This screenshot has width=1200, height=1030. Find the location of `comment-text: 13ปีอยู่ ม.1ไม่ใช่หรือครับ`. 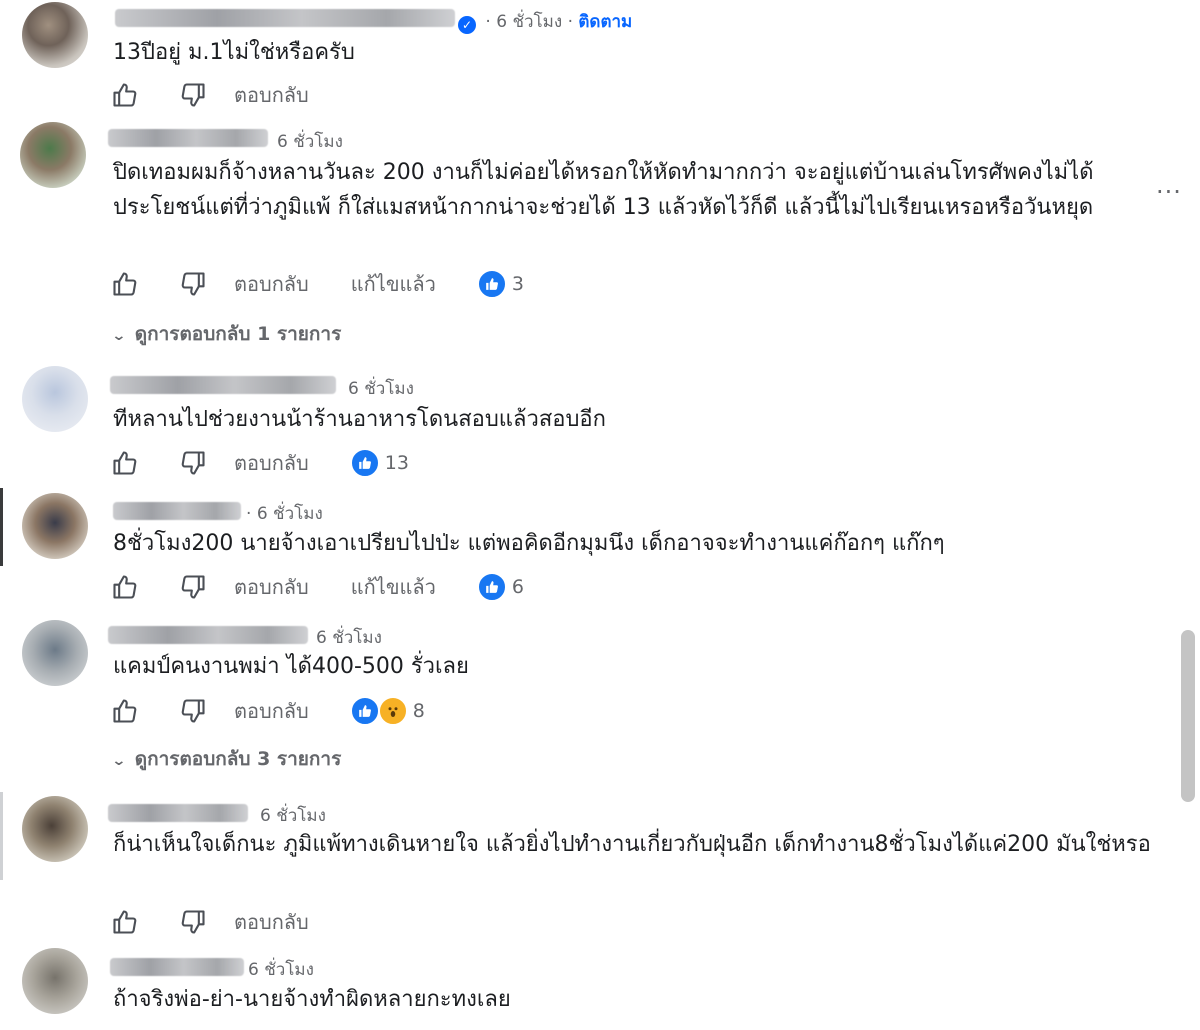

comment-text: 13ปีอยู่ ม.1ไม่ใช่หรือครับ is located at coordinates (234, 52).